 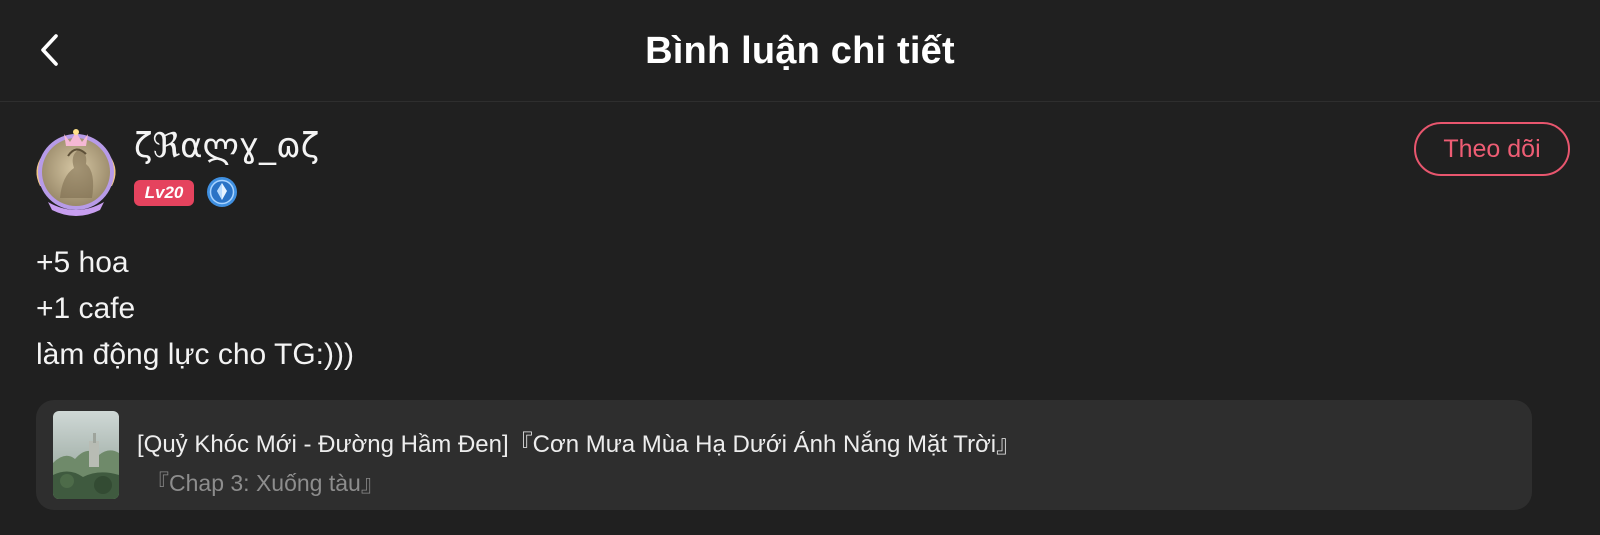 What do you see at coordinates (222, 192) in the screenshot?
I see `diamond-badge-icon` at bounding box center [222, 192].